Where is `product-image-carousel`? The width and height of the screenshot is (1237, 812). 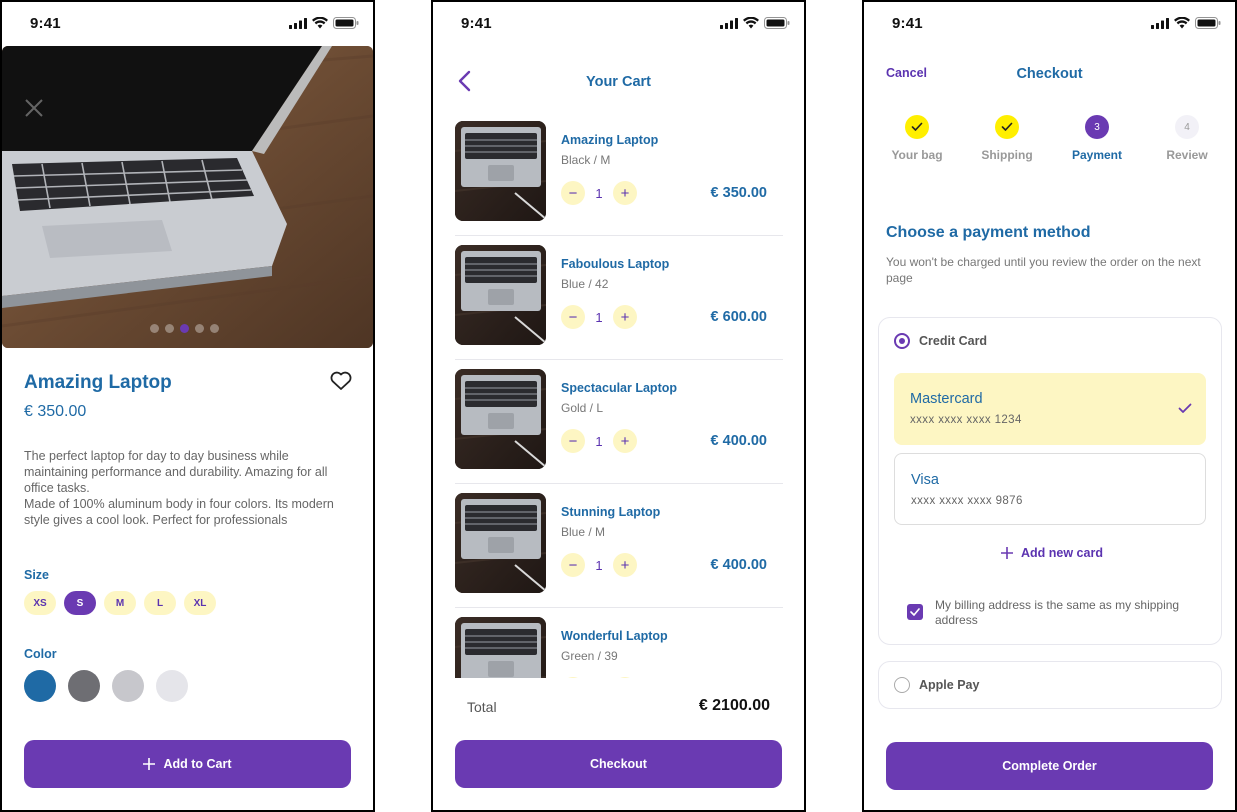
product-image-carousel is located at coordinates (187, 197).